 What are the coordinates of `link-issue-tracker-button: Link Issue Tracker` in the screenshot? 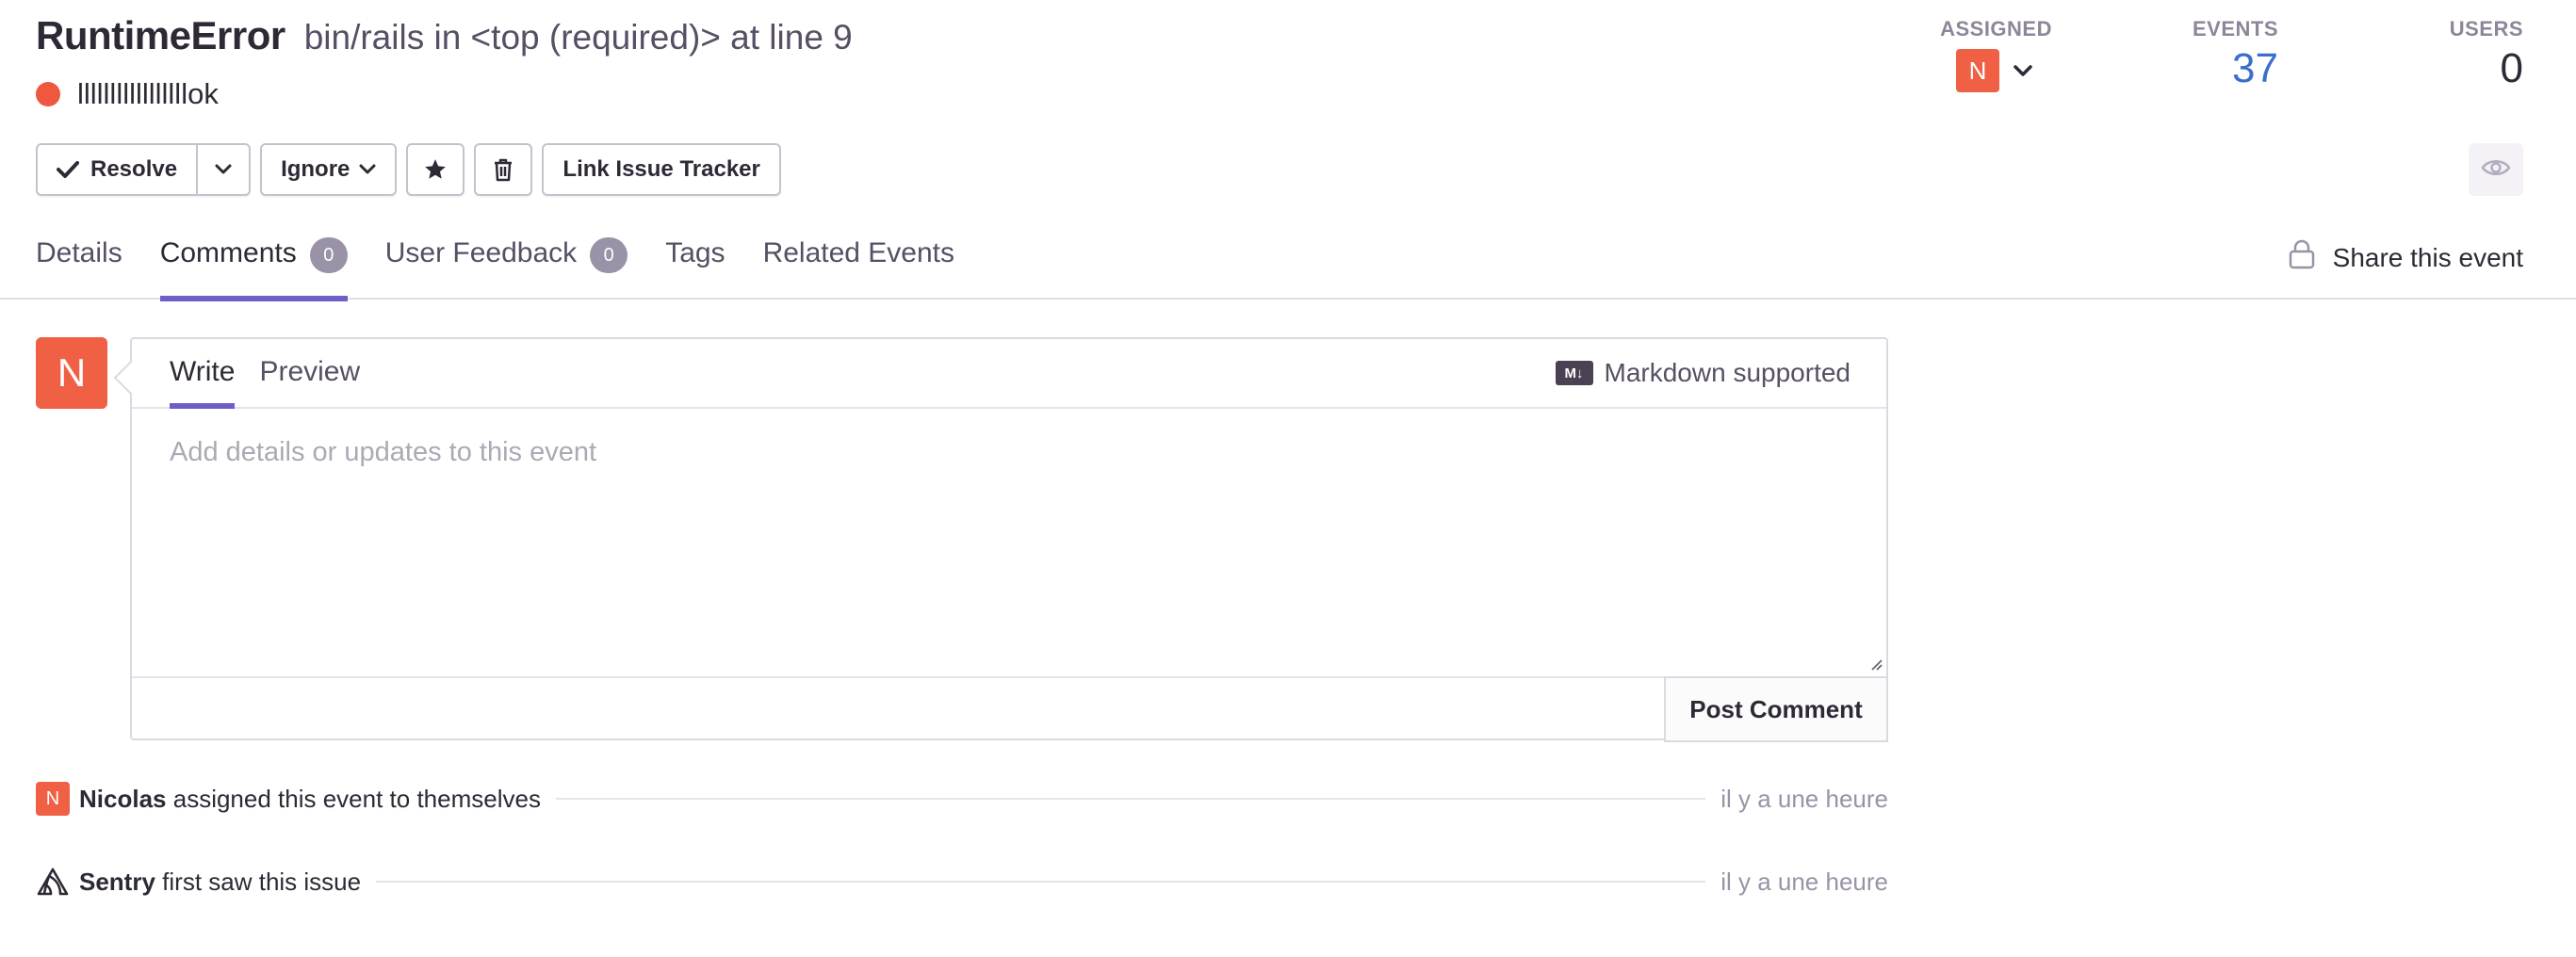 It's located at (661, 169).